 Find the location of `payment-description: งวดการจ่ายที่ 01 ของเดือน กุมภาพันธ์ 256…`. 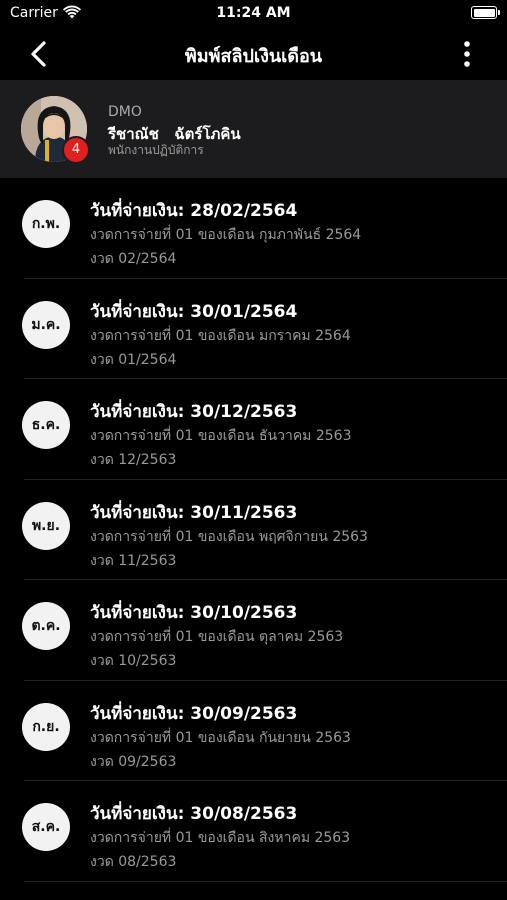

payment-description: งวดการจ่ายที่ 01 ของเดือน กุมภาพันธ์ 256… is located at coordinates (226, 235).